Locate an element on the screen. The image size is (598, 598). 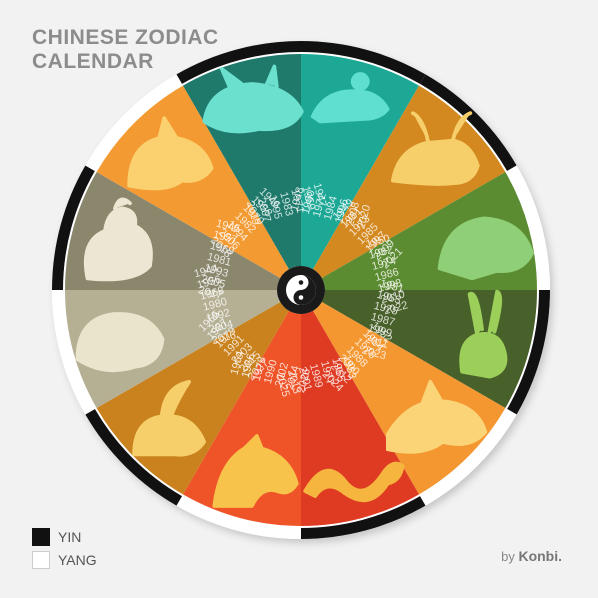
legend-yin: YIN is located at coordinates (56, 537).